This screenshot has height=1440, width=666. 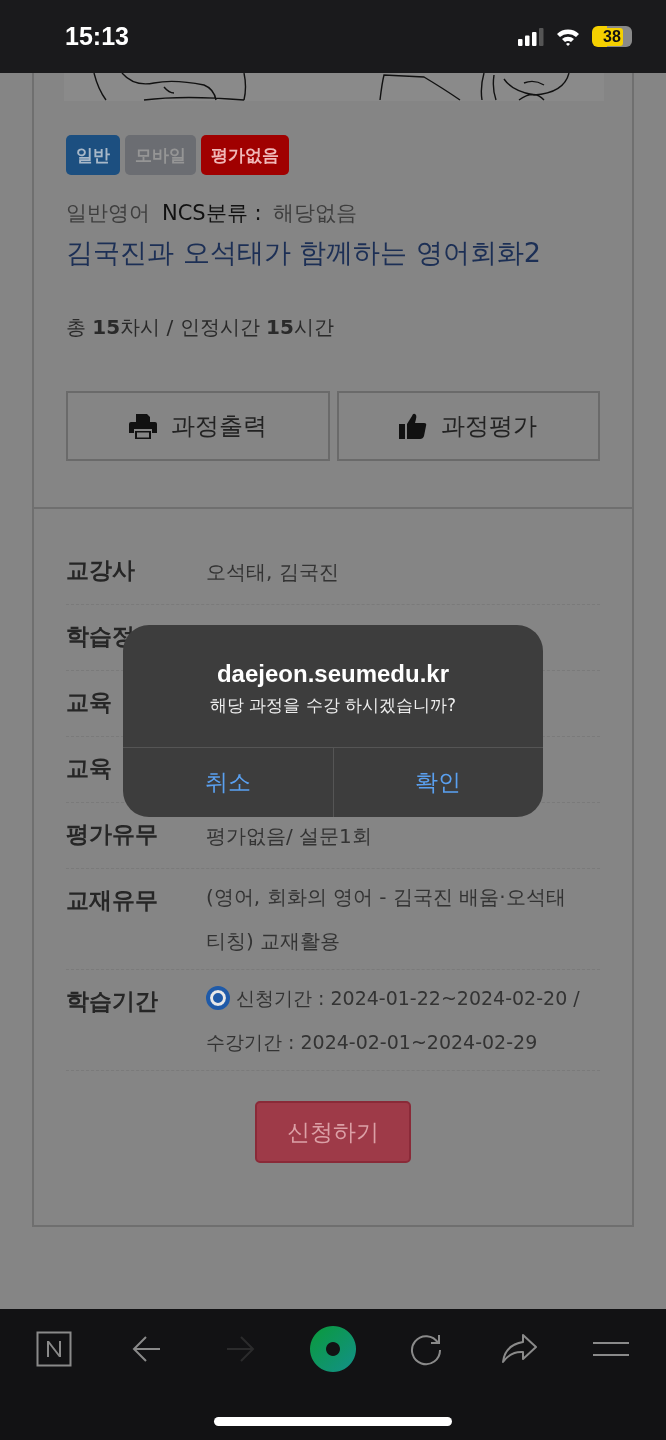 I want to click on course-title: 김국진과 오석태가 함께하는 영어회화2, so click(x=304, y=253).